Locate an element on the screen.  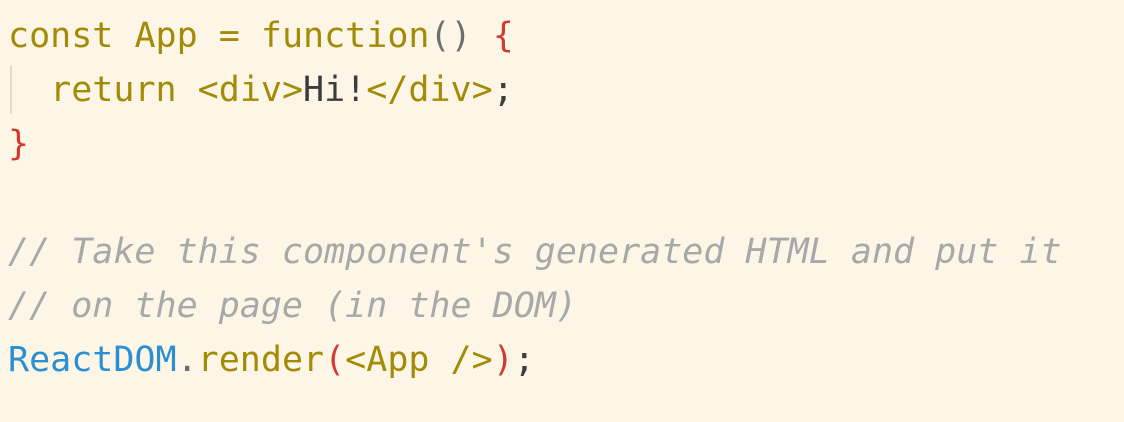
code-line-6: ReactDOM.render(<App />); is located at coordinates (271, 360).